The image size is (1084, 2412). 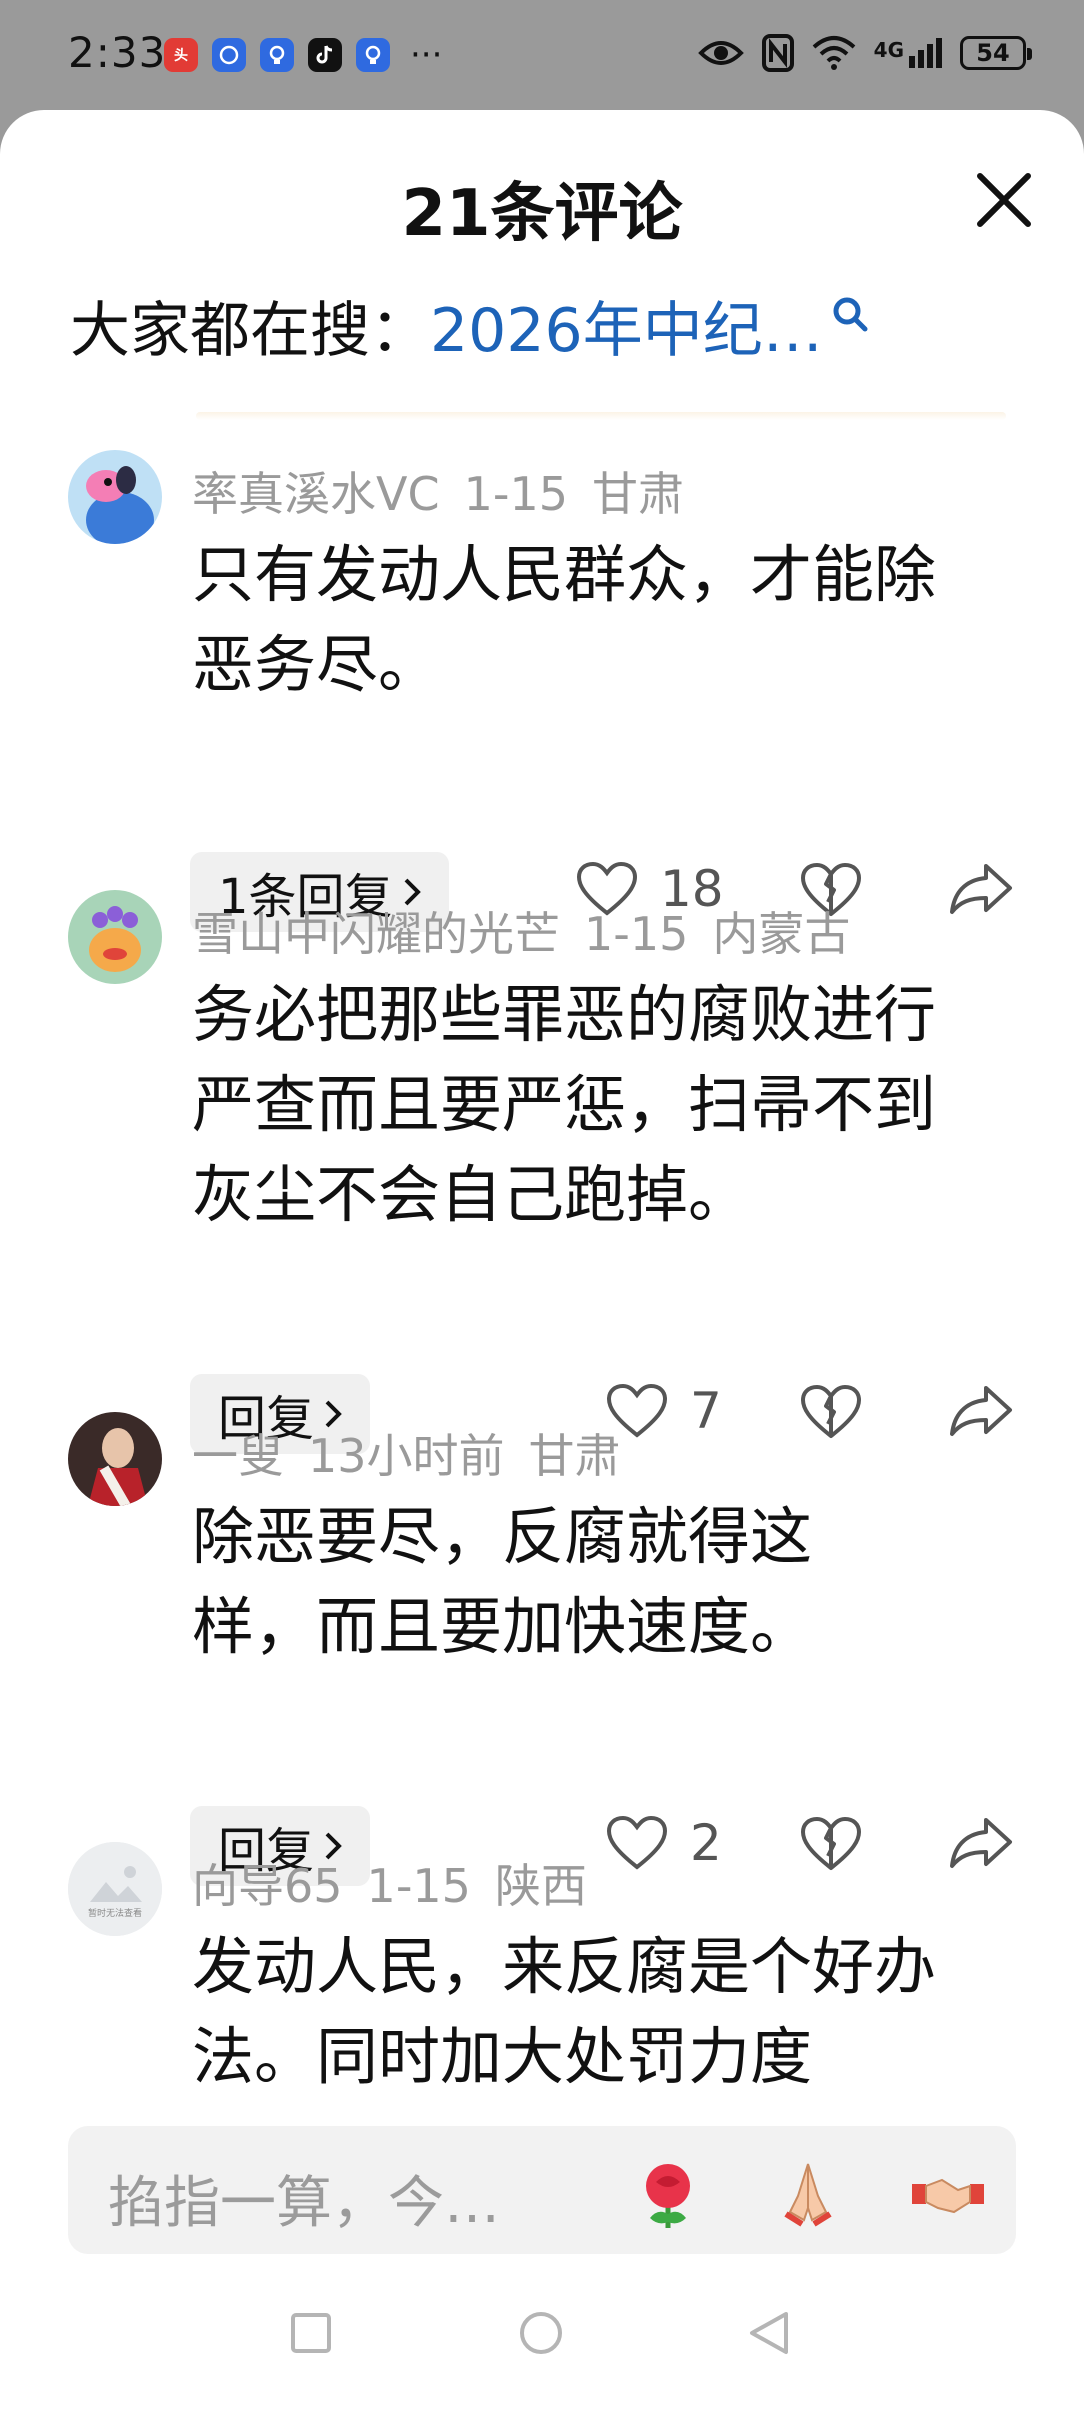 I want to click on eye-icon, so click(x=720, y=53).